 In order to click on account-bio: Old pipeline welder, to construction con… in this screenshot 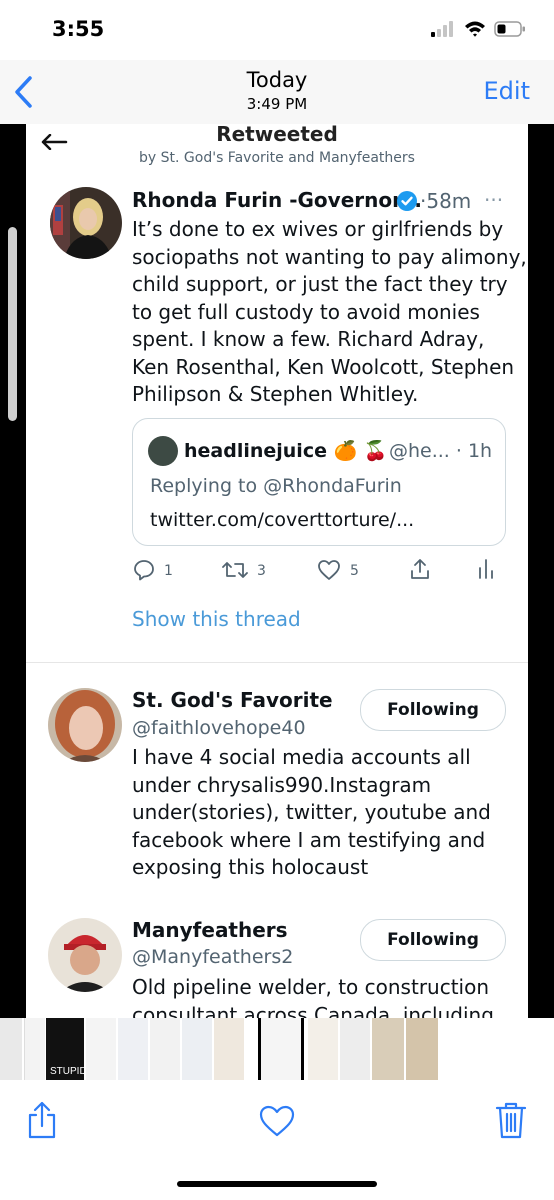, I will do `click(313, 996)`.